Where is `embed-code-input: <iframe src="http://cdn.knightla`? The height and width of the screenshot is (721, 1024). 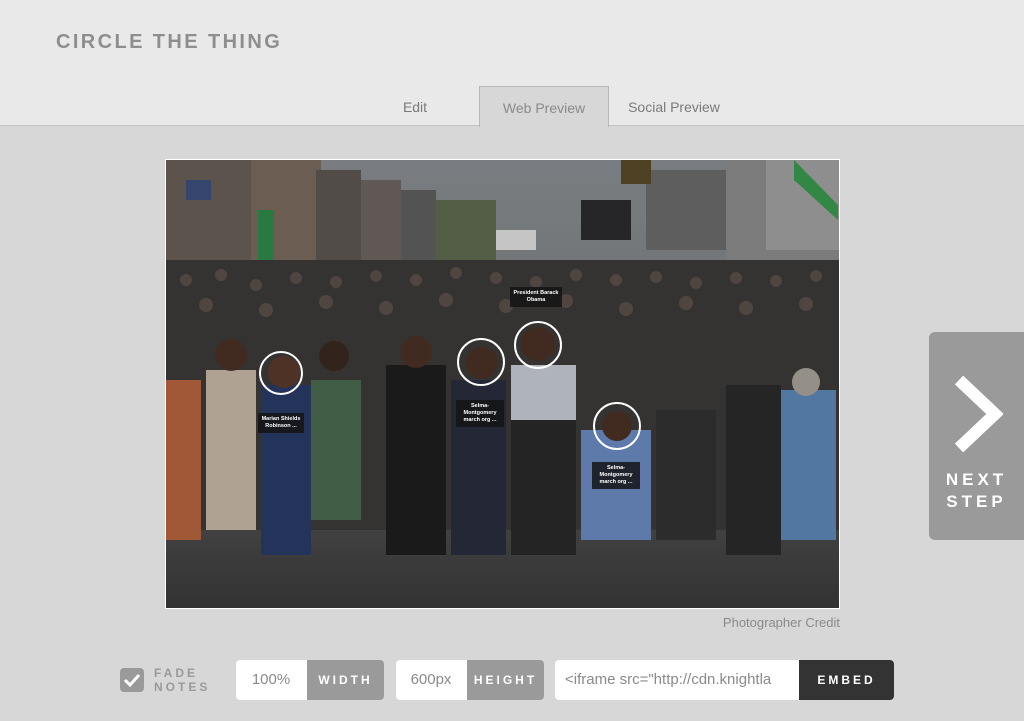 embed-code-input: <iframe src="http://cdn.knightla is located at coordinates (676, 680).